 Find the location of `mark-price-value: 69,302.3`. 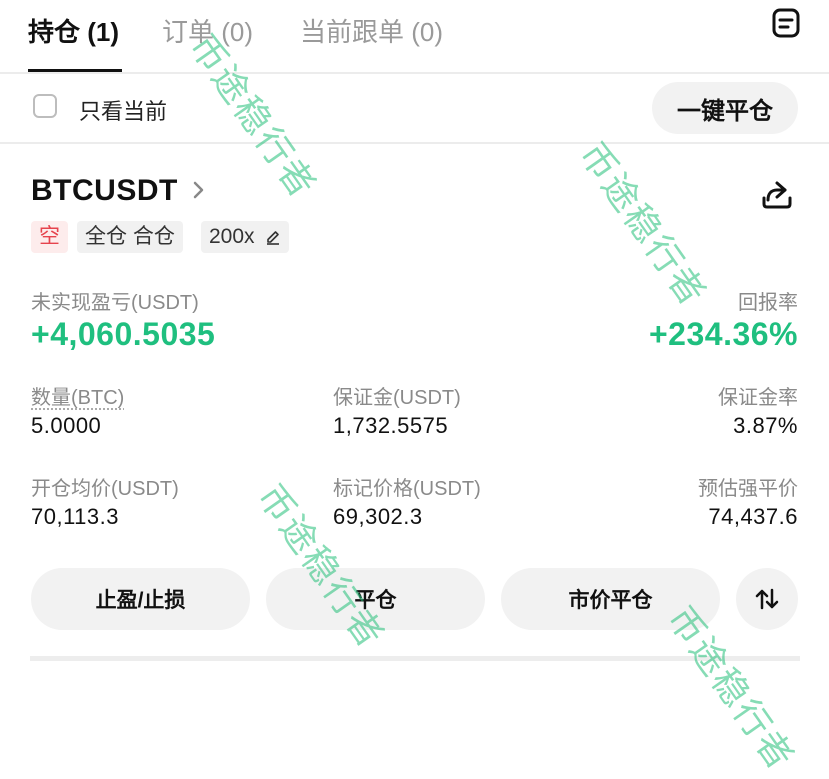

mark-price-value: 69,302.3 is located at coordinates (378, 516).